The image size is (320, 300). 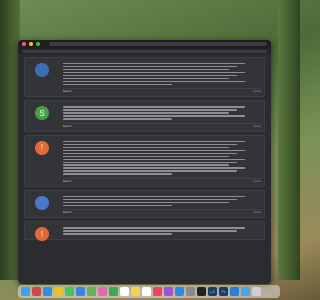 I want to click on launchpad-icon, so click(x=36, y=291).